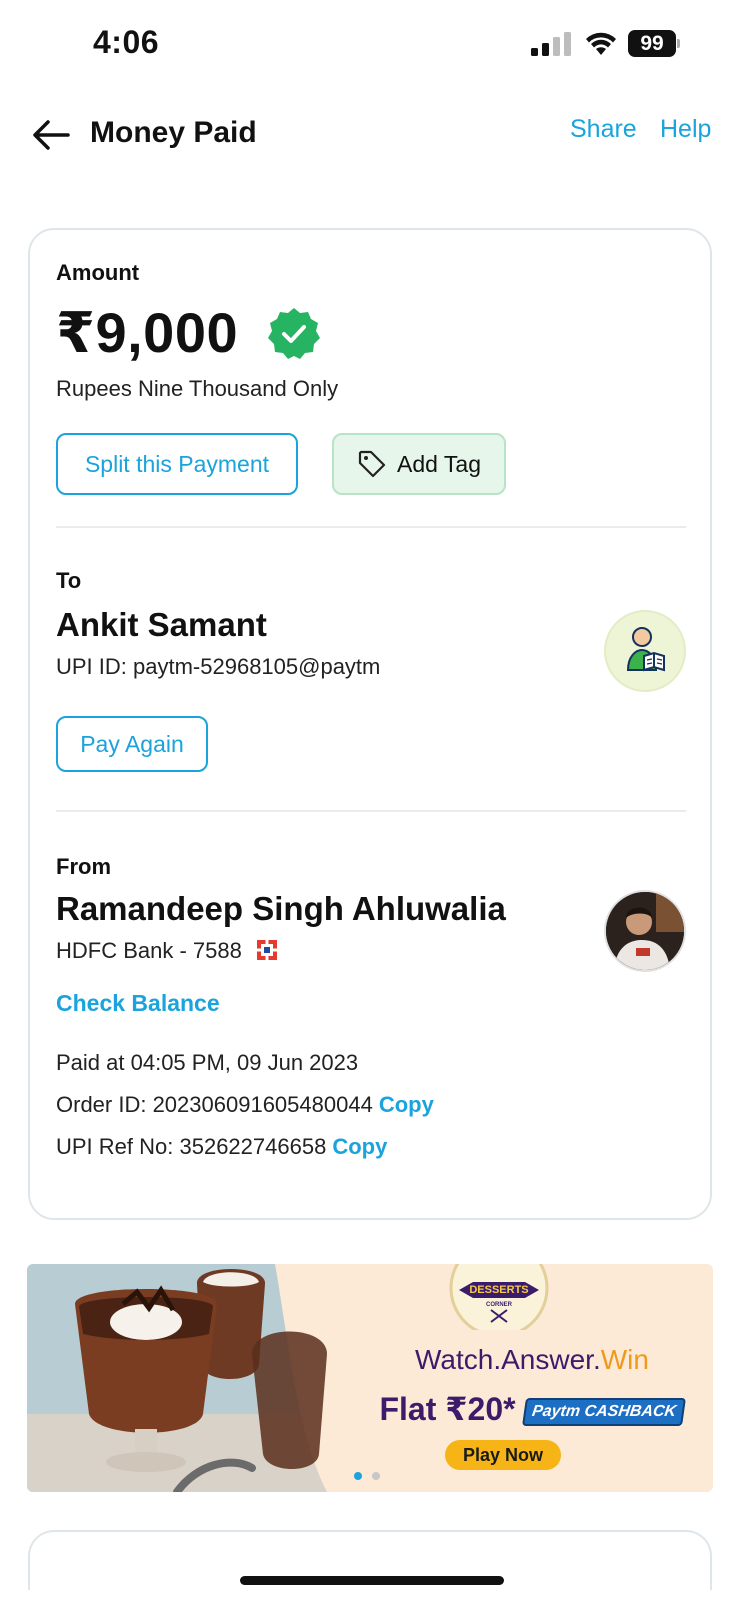 This screenshot has width=740, height=1600. What do you see at coordinates (678, 43) in the screenshot?
I see `battery-cap` at bounding box center [678, 43].